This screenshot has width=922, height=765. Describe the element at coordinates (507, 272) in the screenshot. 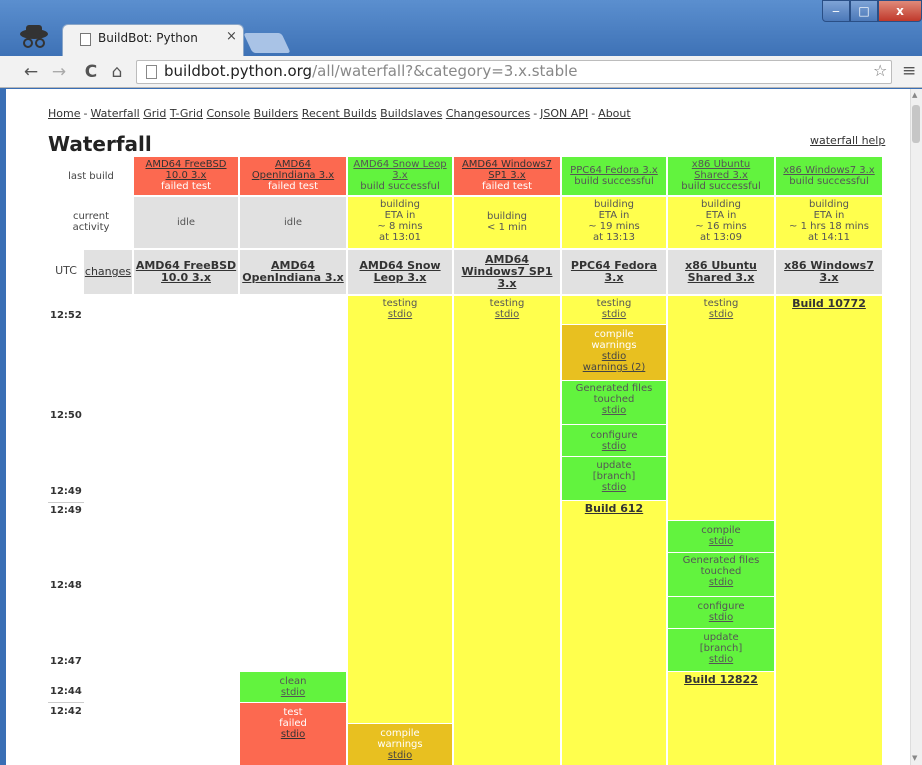

I see `builder-header-amd64-windows7: AMD64 Windows7 SP1 3.x` at that location.